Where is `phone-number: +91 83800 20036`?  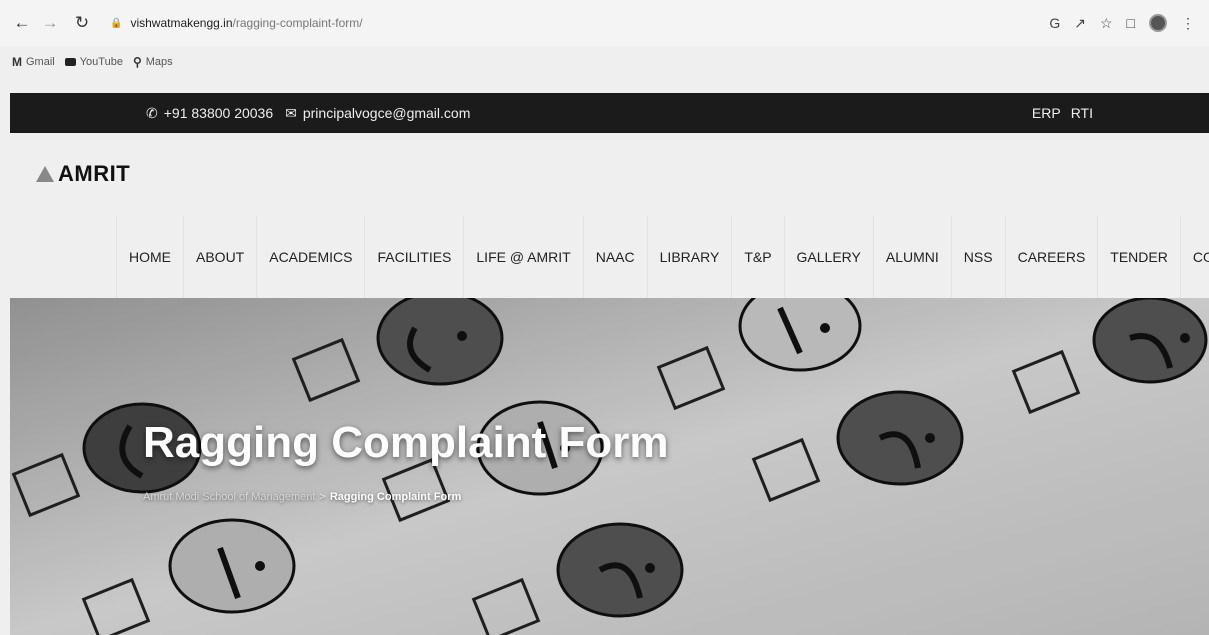 phone-number: +91 83800 20036 is located at coordinates (218, 113).